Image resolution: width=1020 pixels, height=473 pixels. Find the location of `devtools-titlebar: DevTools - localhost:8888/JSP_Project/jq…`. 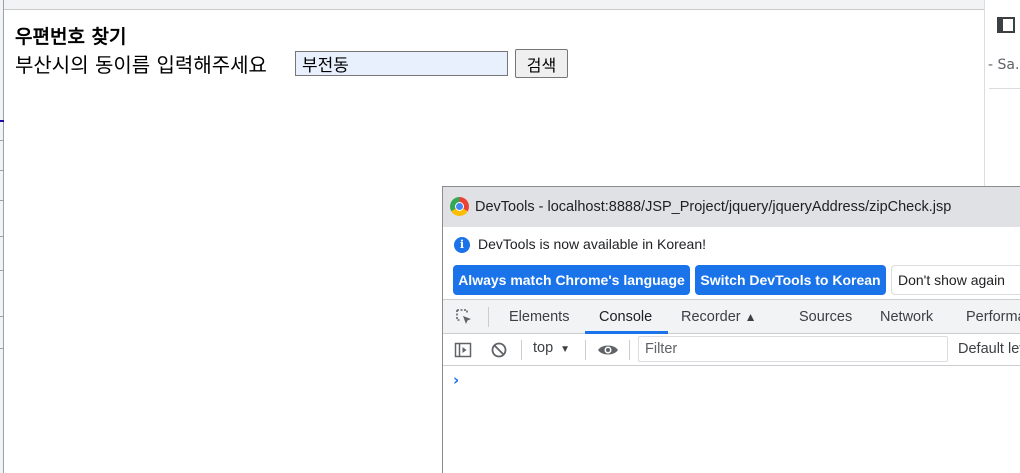

devtools-titlebar: DevTools - localhost:8888/JSP_Project/jq… is located at coordinates (731, 207).